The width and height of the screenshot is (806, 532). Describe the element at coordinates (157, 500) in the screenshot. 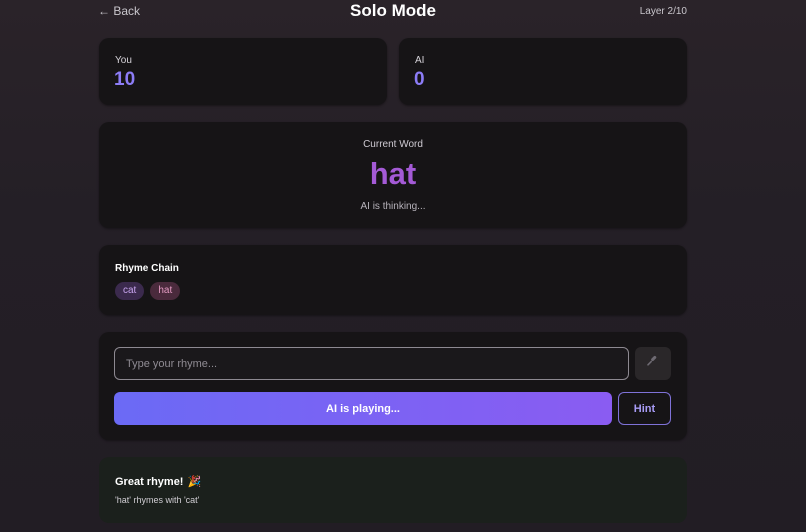

I see `feedback-message: 'hat' rhymes with 'cat'` at that location.